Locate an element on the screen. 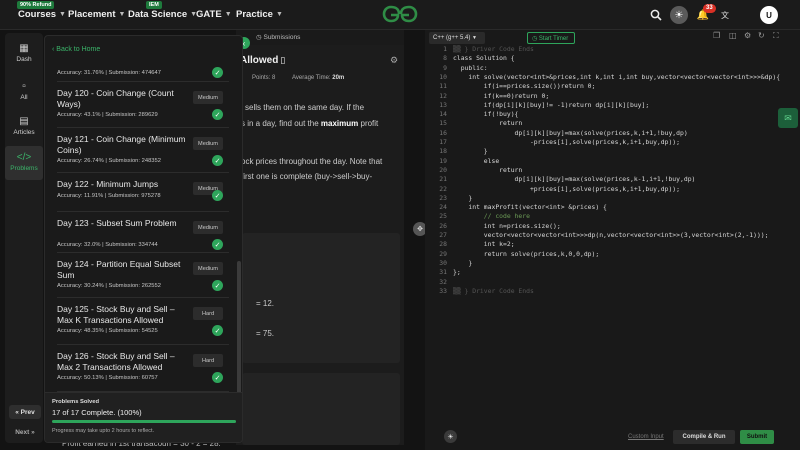 The height and width of the screenshot is (450, 800). code-text: ▒▒ } Driver Code Ends is located at coordinates (493, 49).